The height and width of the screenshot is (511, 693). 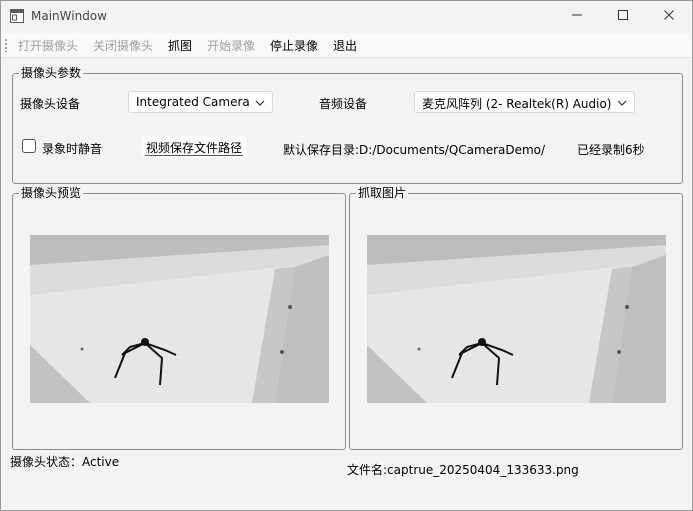 What do you see at coordinates (69, 16) in the screenshot?
I see `window-title: MainWindow` at bounding box center [69, 16].